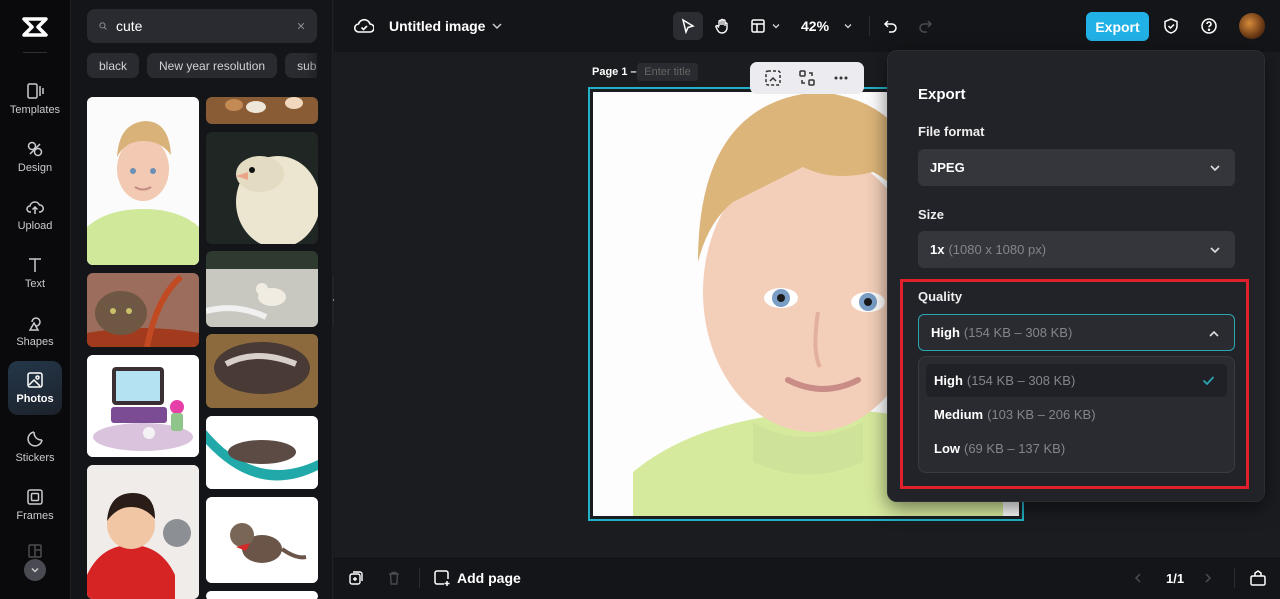 This screenshot has height=599, width=1280. I want to click on size-label: Size, so click(931, 214).